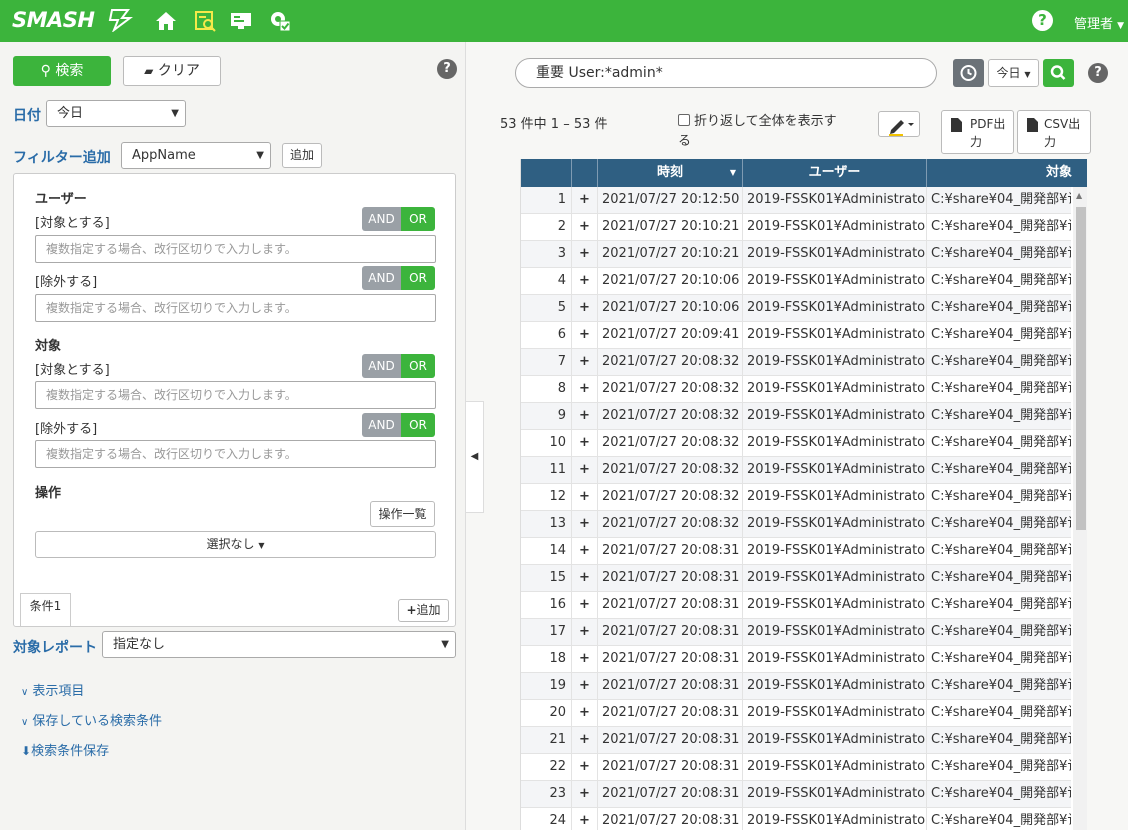 The height and width of the screenshot is (830, 1128). I want to click on header-target: 対象, so click(1007, 173).